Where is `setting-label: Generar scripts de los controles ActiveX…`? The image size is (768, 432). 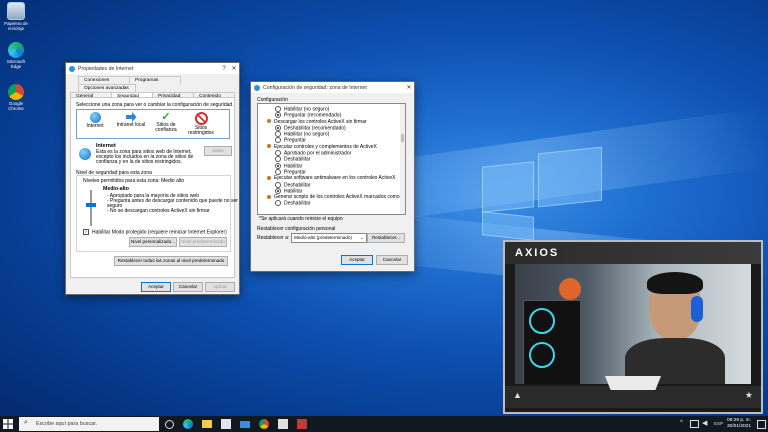
setting-label: Generar scripts de los controles ActiveX… is located at coordinates (340, 197).